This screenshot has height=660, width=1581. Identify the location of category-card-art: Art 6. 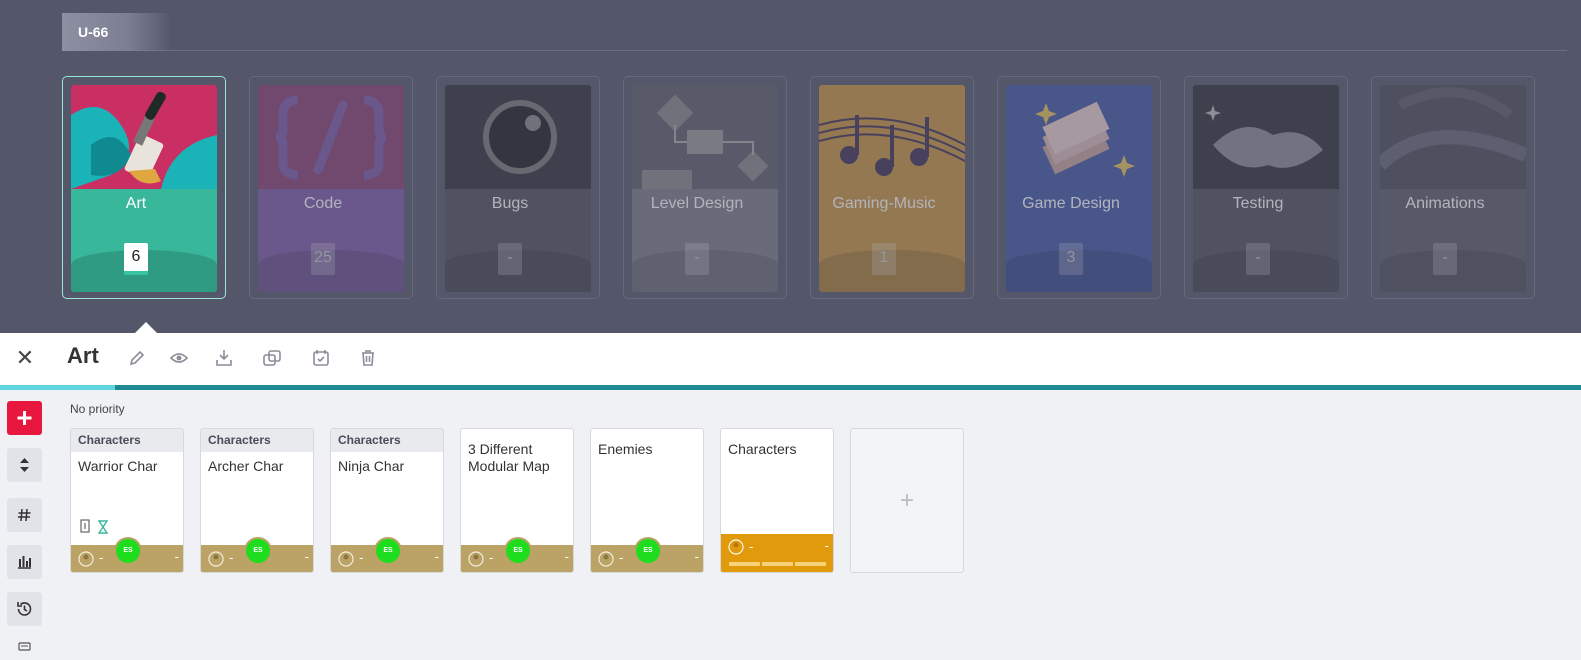
(144, 187).